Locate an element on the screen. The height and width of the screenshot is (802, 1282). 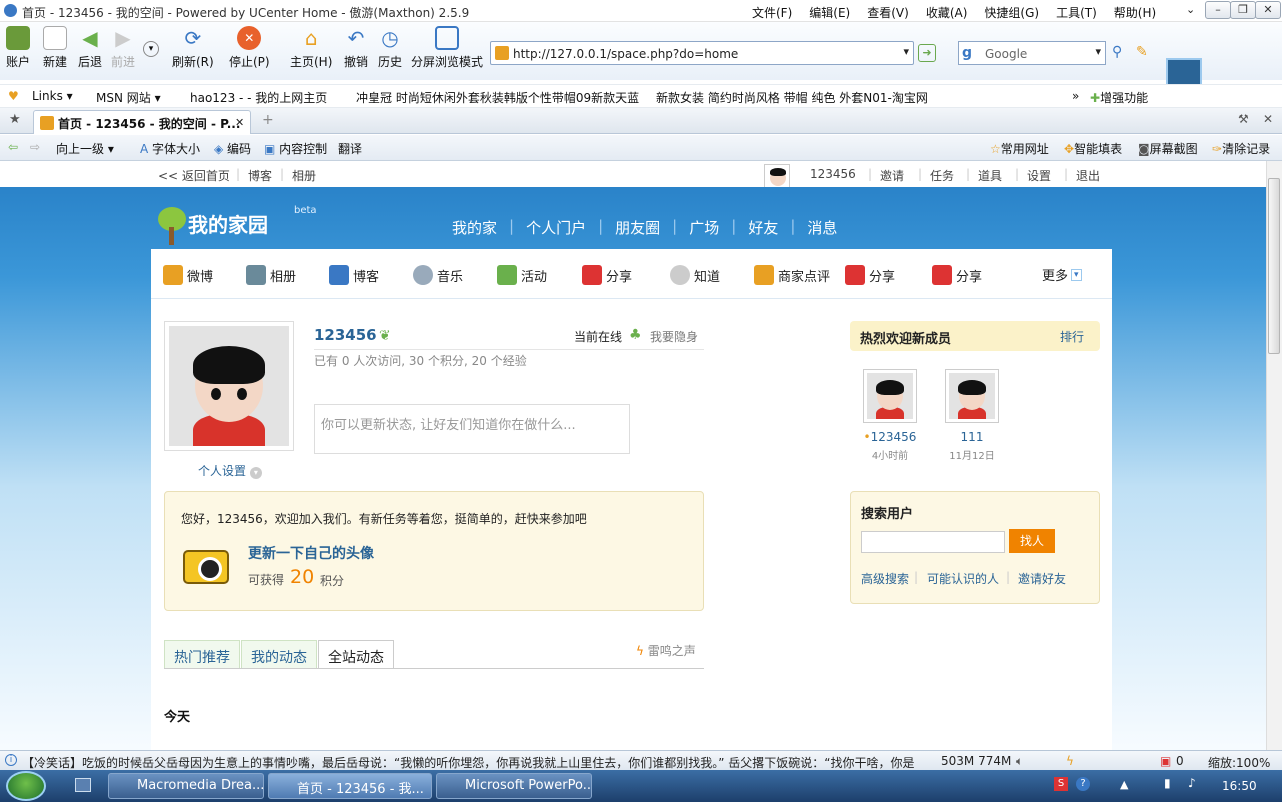
username-link: 123456 is located at coordinates (833, 174).